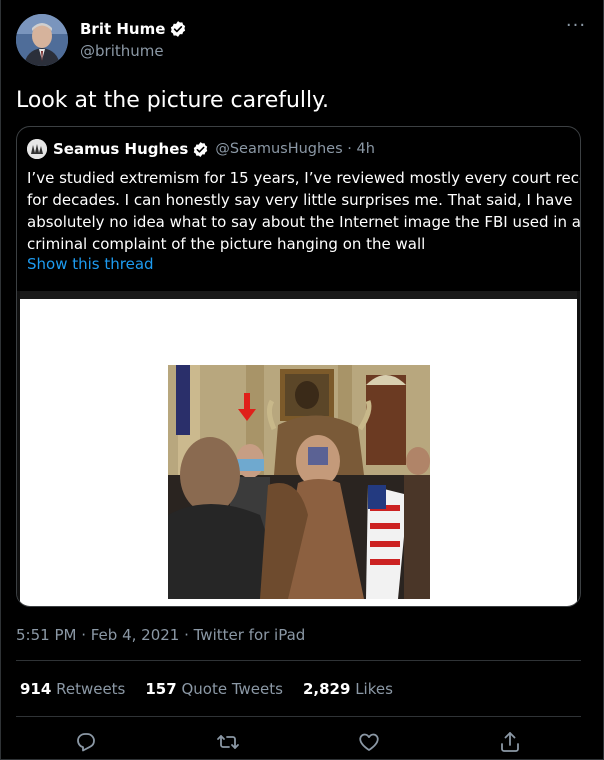  What do you see at coordinates (160, 635) in the screenshot?
I see `tweet-timestamp: 5:51 PM · Feb 4, 2021 · Twitter for iPad` at bounding box center [160, 635].